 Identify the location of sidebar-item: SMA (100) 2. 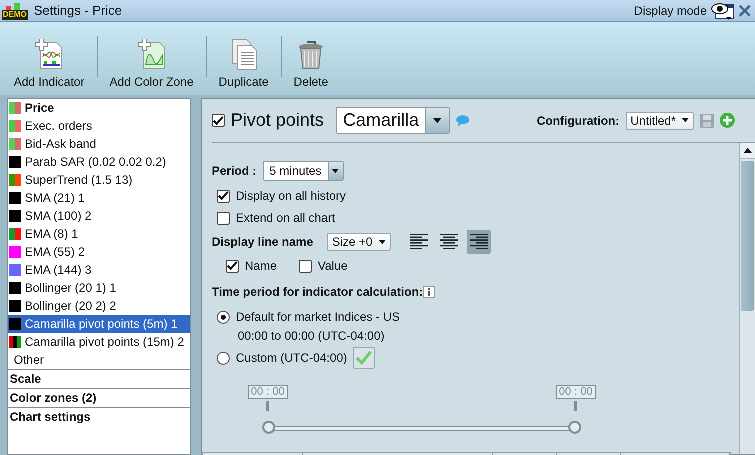
(99, 216).